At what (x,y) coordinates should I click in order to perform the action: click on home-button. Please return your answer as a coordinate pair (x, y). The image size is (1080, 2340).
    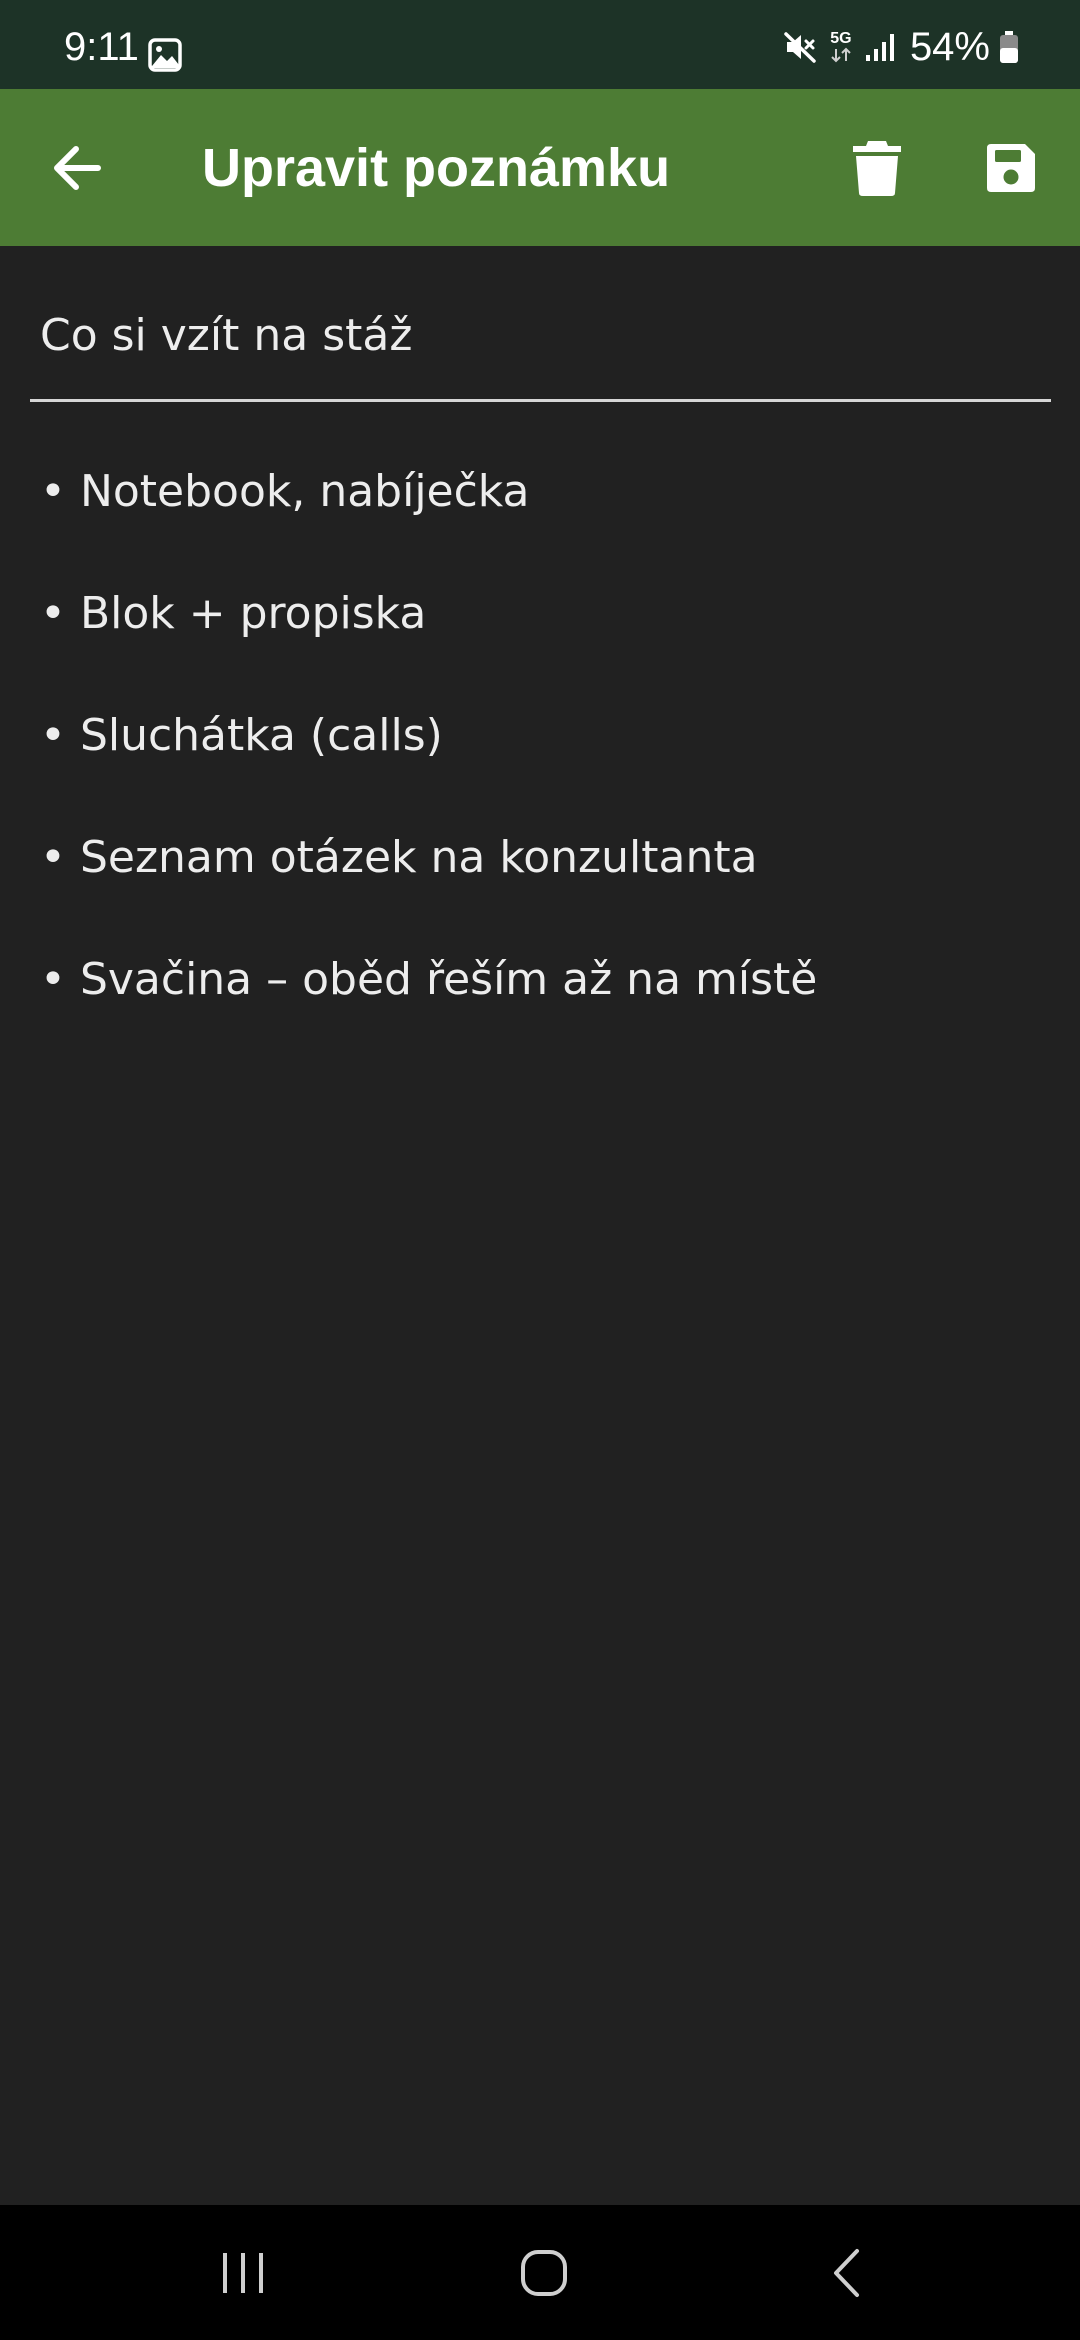
    Looking at the image, I should click on (544, 2272).